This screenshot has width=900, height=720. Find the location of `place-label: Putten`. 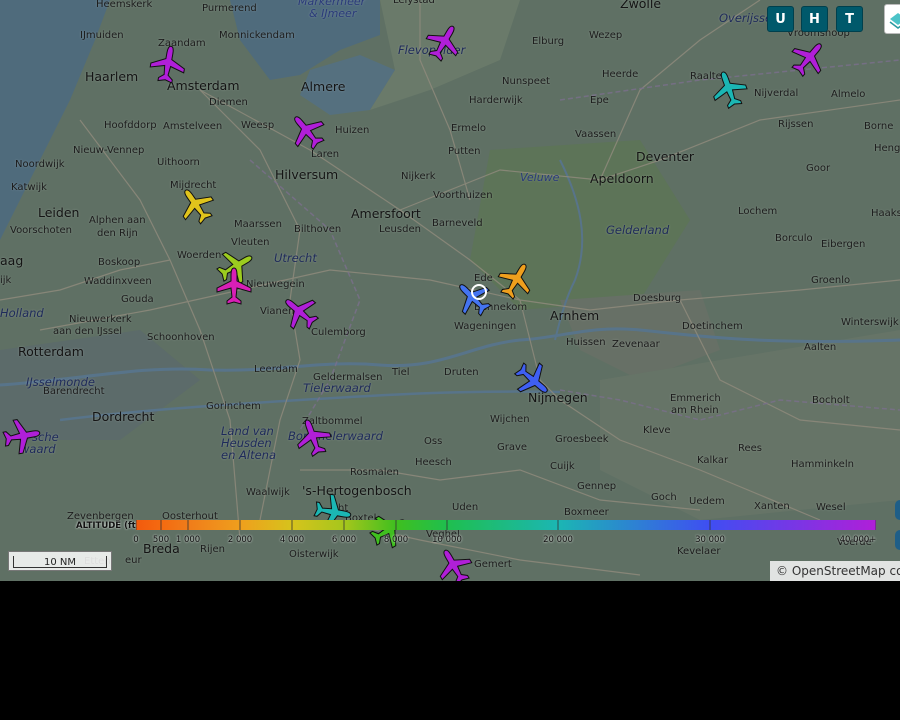

place-label: Putten is located at coordinates (464, 151).